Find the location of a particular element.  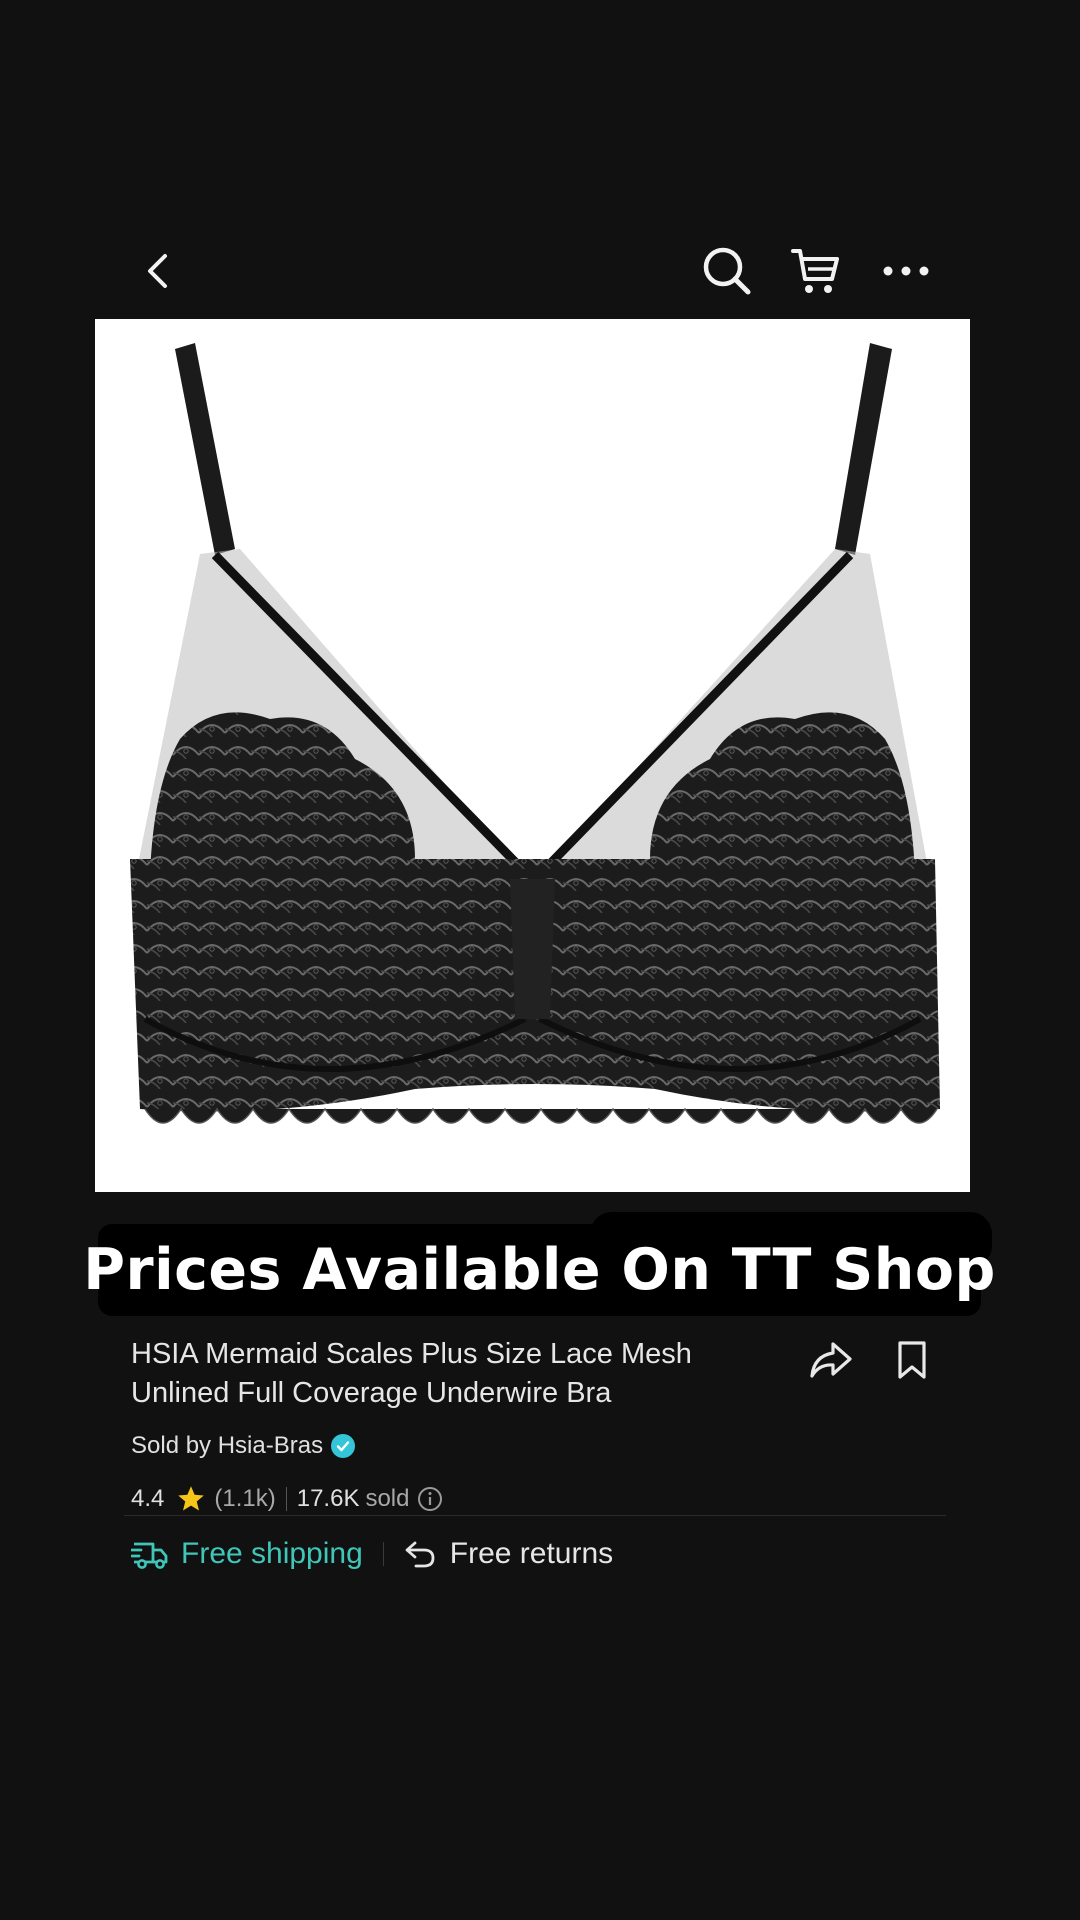

save-button is located at coordinates (912, 1360).